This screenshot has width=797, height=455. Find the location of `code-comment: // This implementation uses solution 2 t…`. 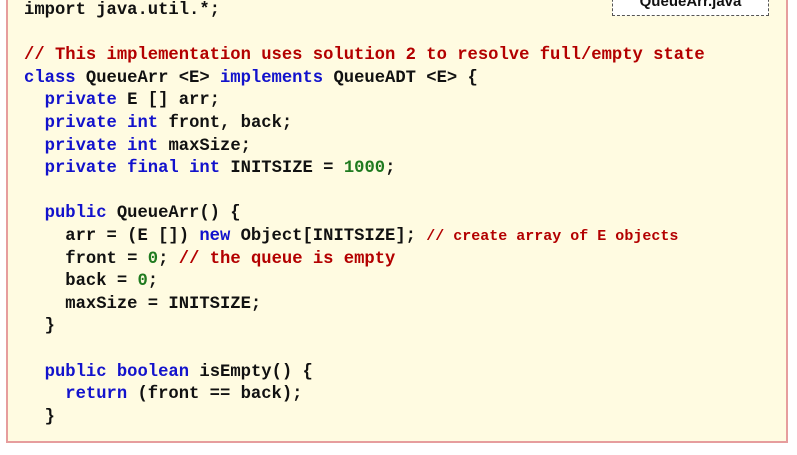

code-comment: // This implementation uses solution 2 t… is located at coordinates (364, 56).